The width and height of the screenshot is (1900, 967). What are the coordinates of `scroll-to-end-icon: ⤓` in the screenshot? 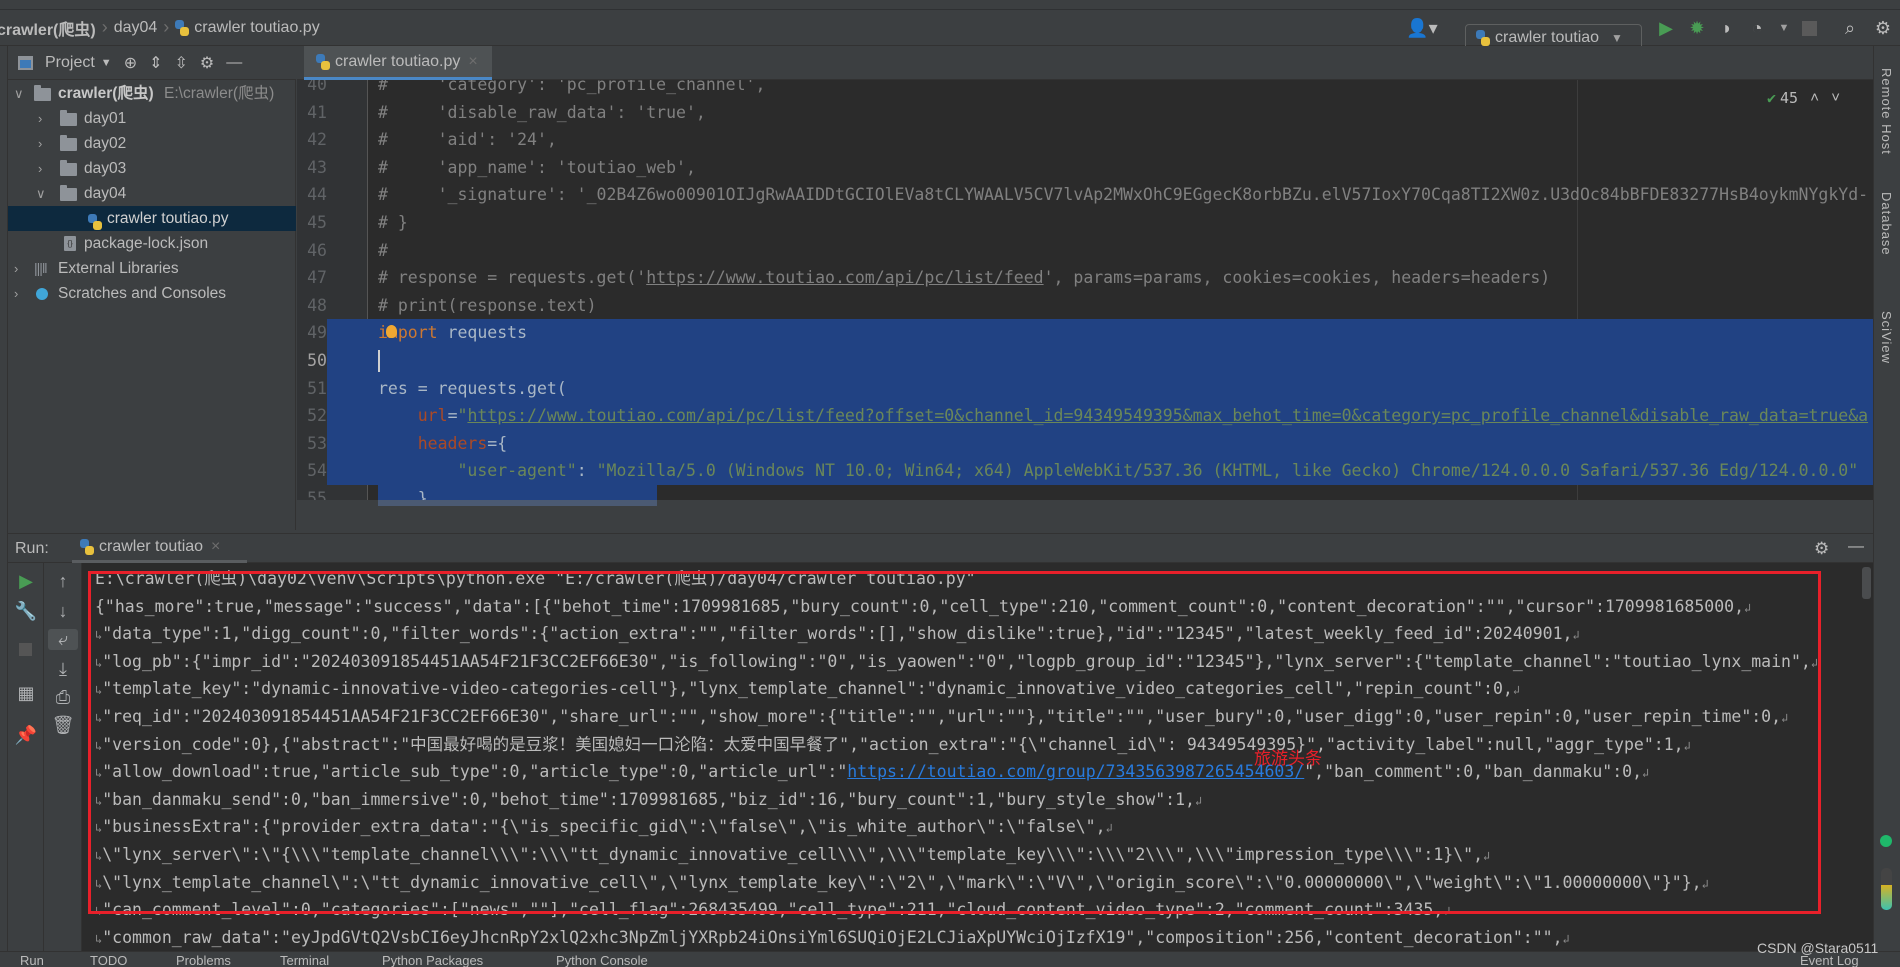 It's located at (63, 669).